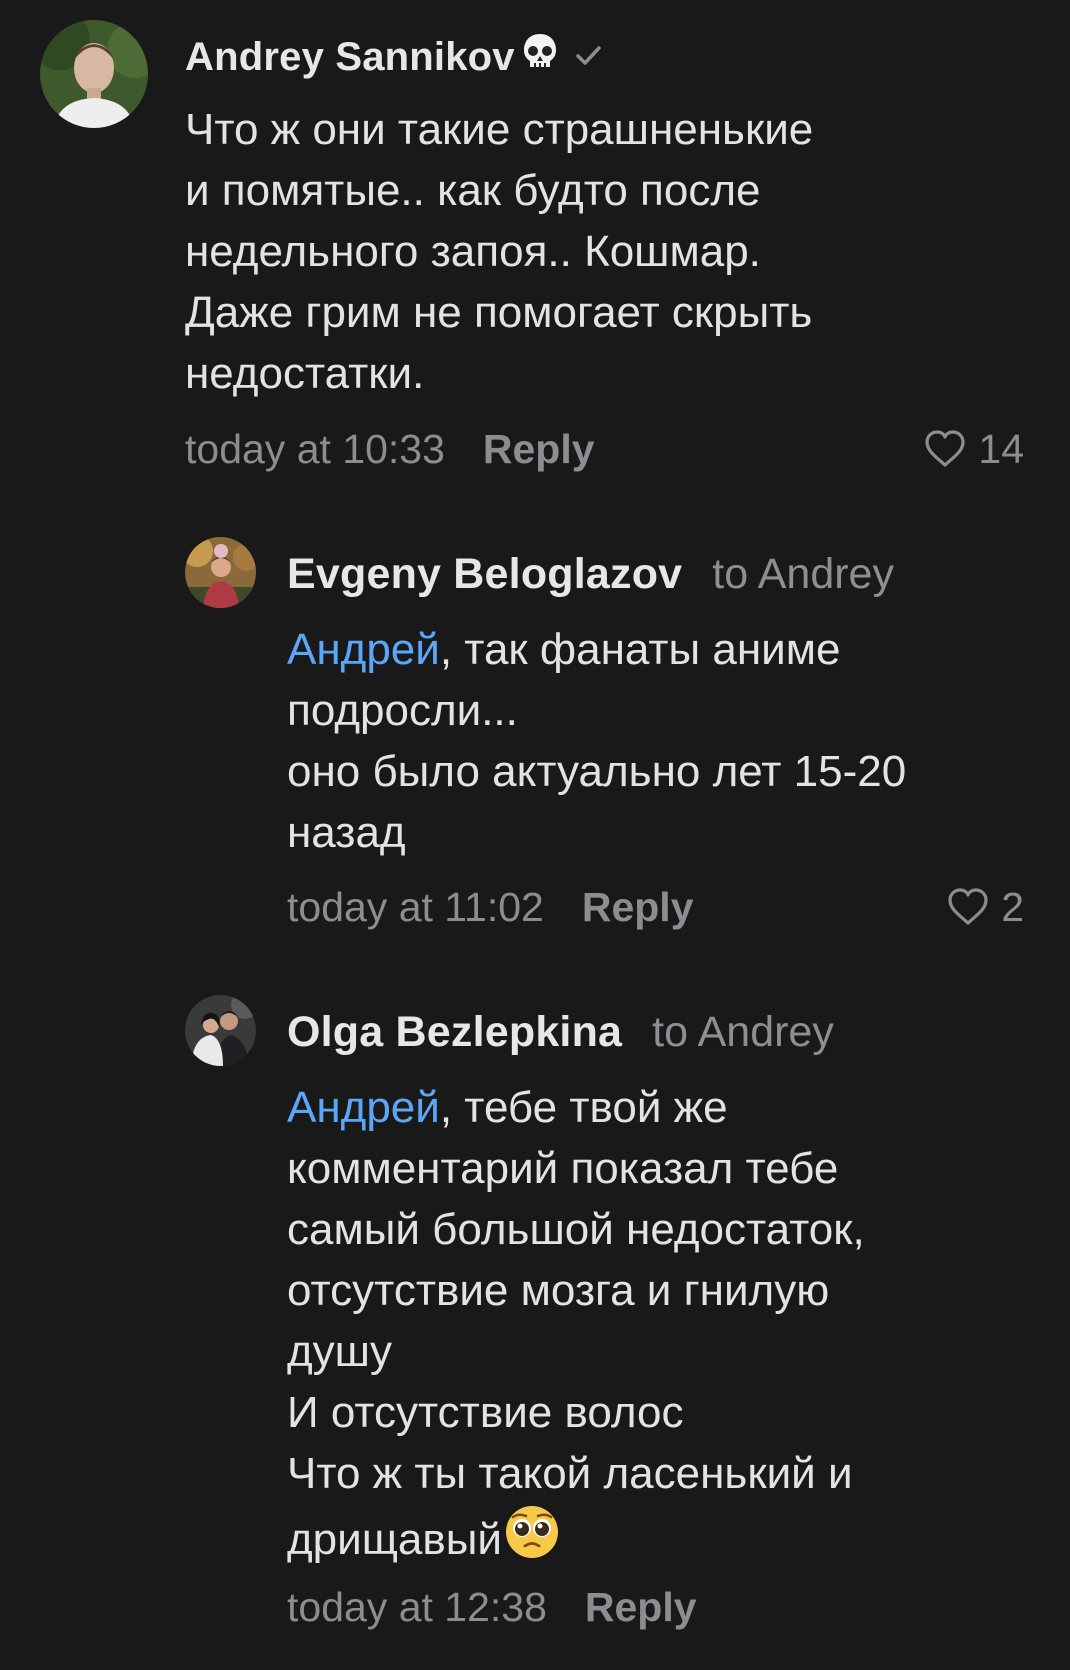 This screenshot has height=1670, width=1070. Describe the element at coordinates (415, 906) in the screenshot. I see `timestamp: today at 11:02` at that location.